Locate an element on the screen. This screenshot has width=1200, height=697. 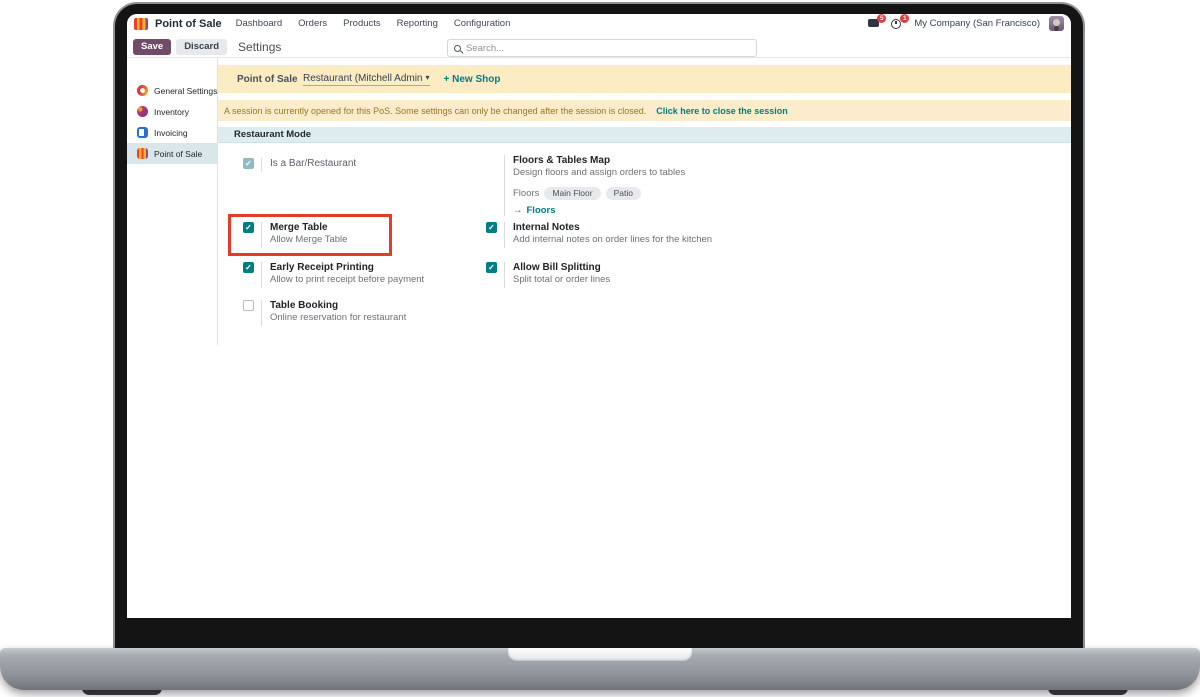
checkbox-internal-notes: ✓ is located at coordinates (491, 227).